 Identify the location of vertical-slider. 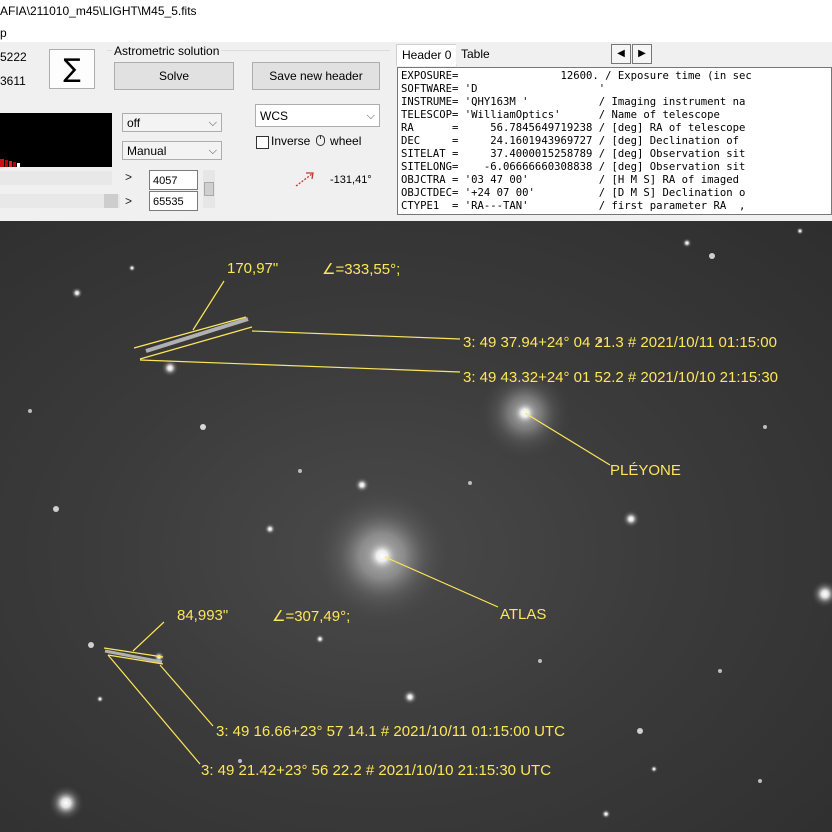
(209, 189).